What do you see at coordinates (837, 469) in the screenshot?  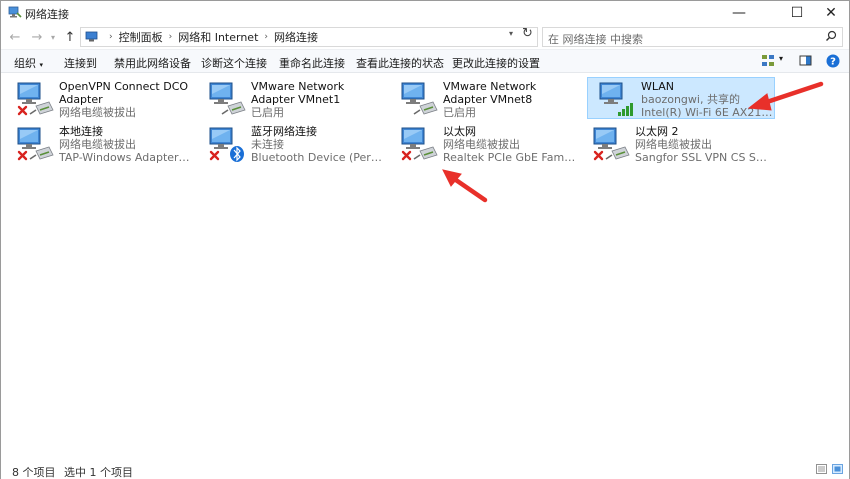 I see `large-icons-view-icon` at bounding box center [837, 469].